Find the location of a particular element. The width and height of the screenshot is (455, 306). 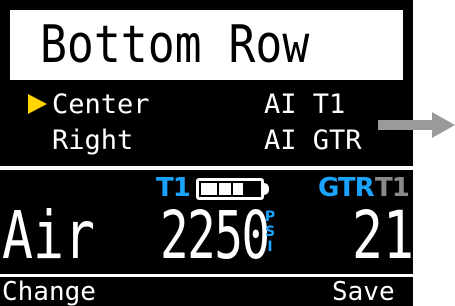

unit-letter: I is located at coordinates (270, 247).